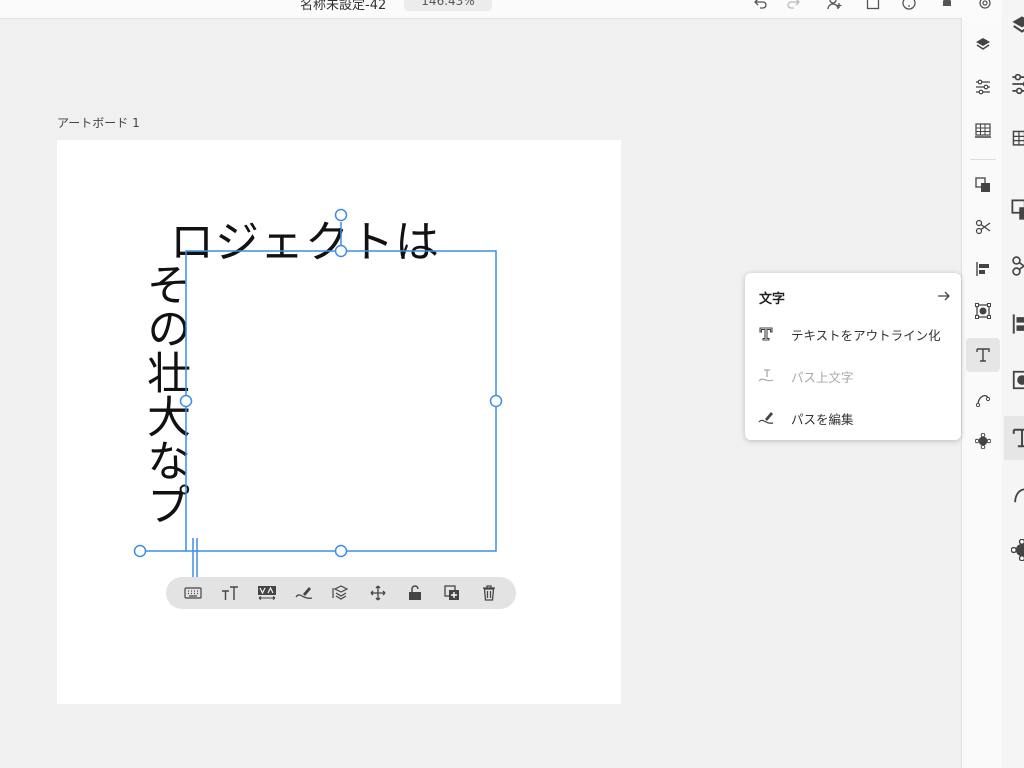 This screenshot has width=1024, height=768. Describe the element at coordinates (766, 376) in the screenshot. I see `text-on-path-icon` at that location.